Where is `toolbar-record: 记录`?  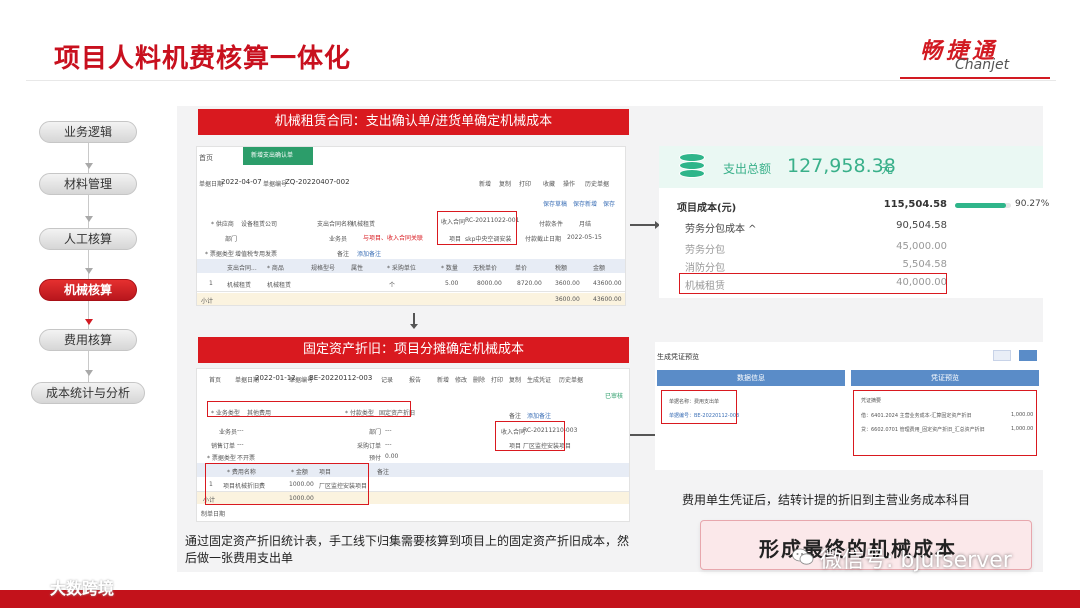
toolbar-record: 记录 is located at coordinates (387, 379).